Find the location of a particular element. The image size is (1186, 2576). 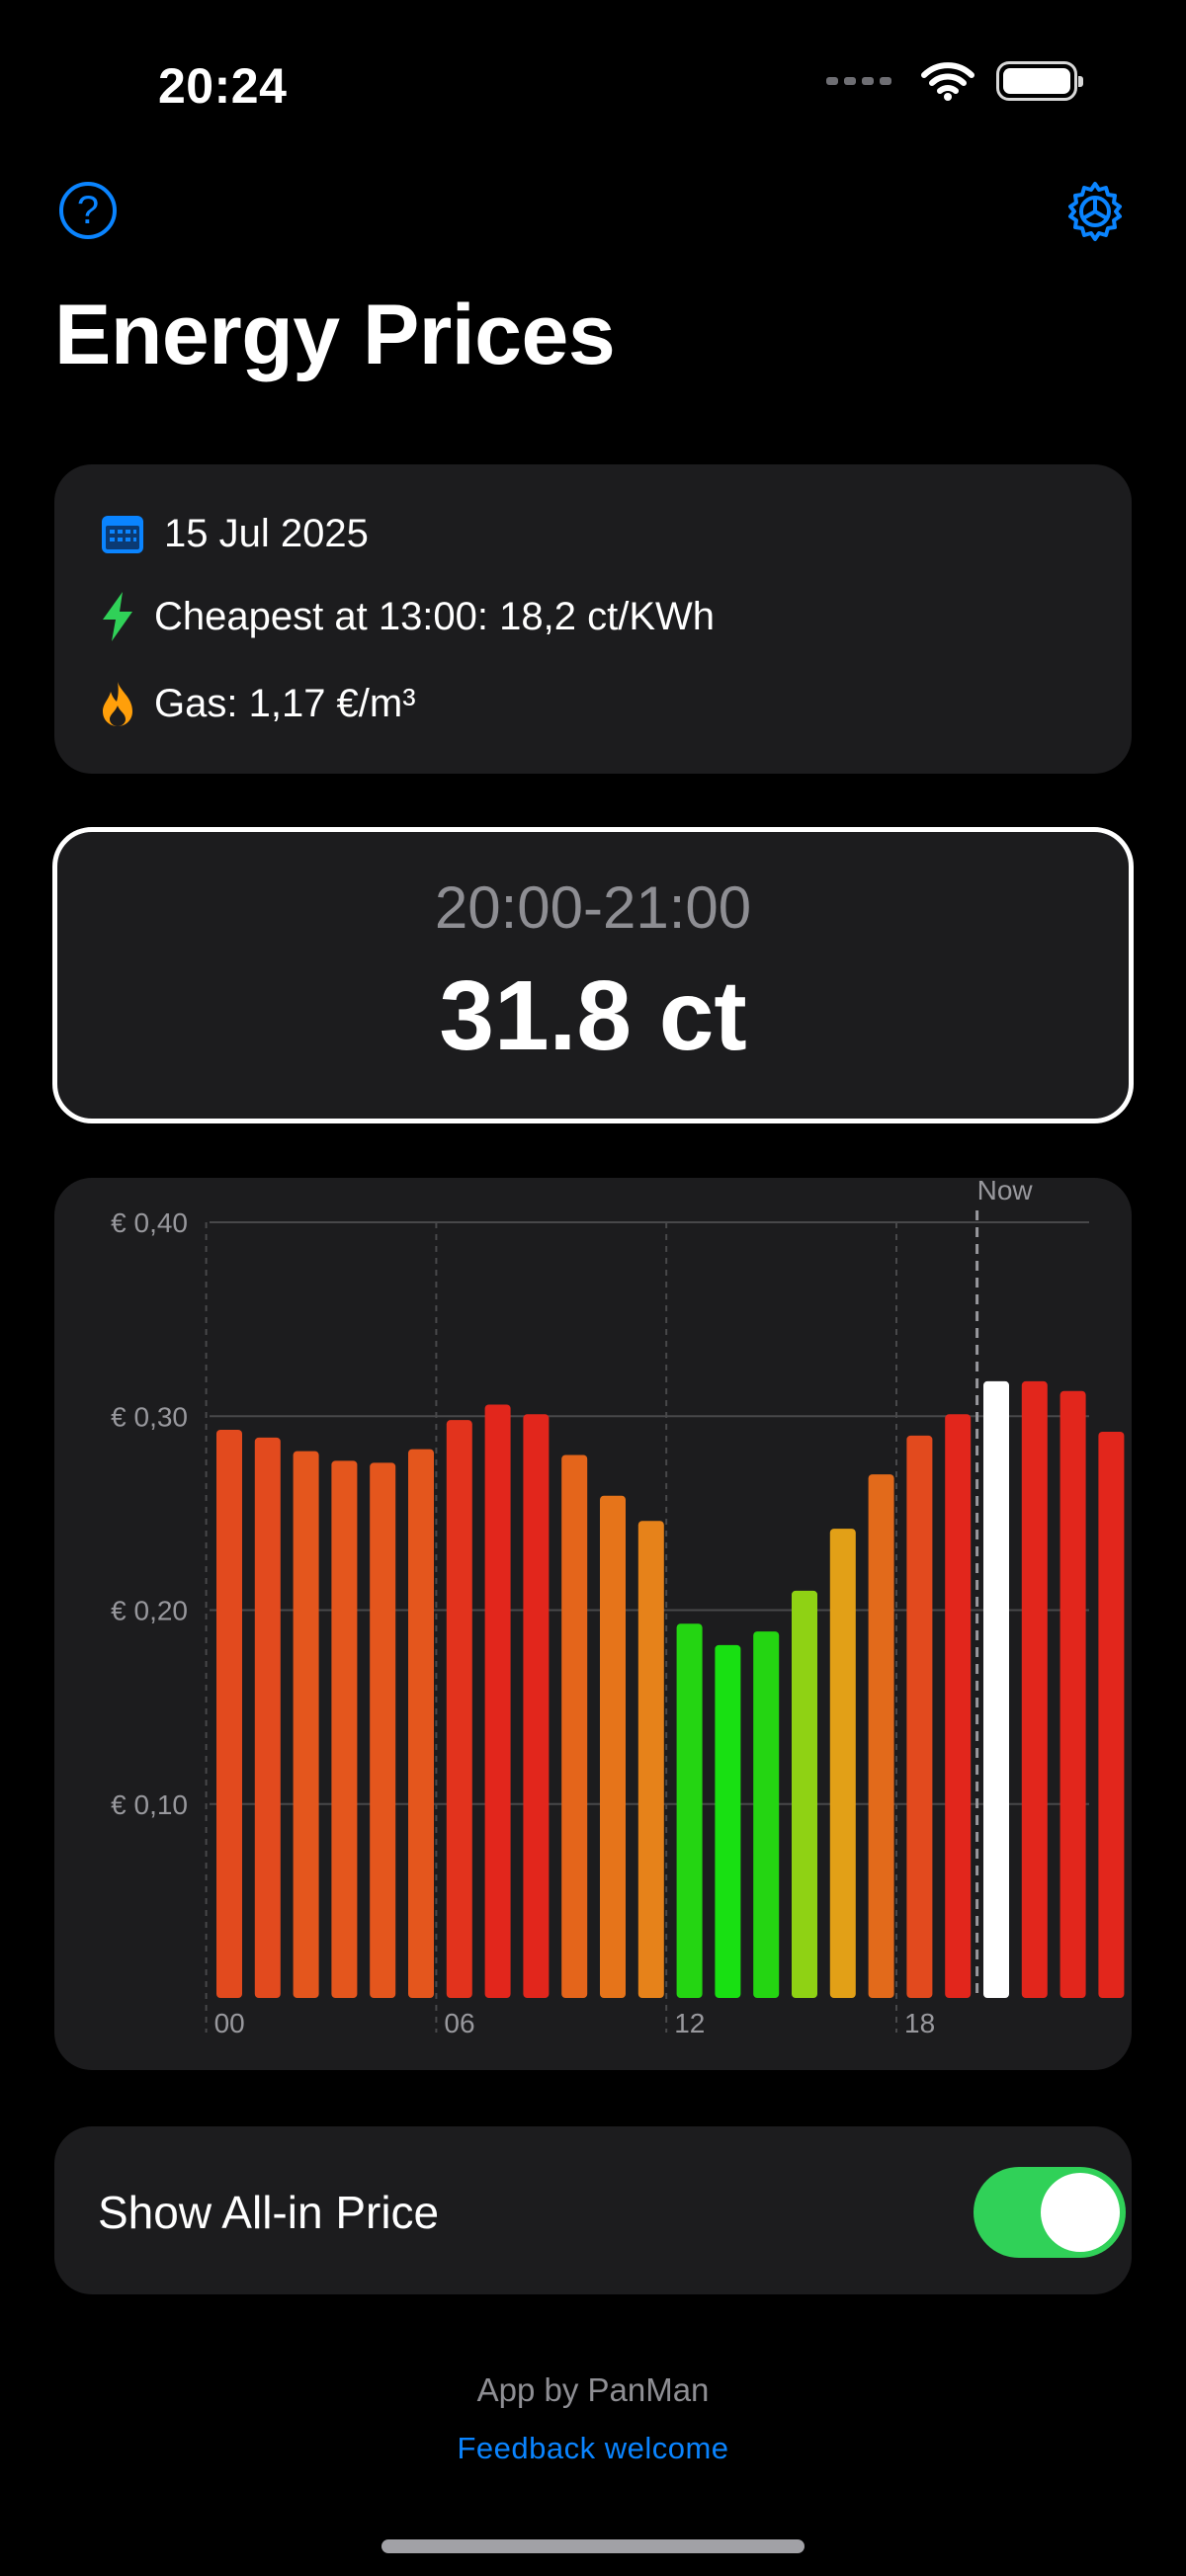

calendar-icon is located at coordinates (122, 533).